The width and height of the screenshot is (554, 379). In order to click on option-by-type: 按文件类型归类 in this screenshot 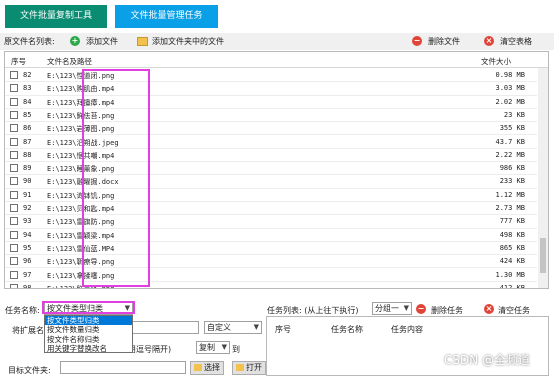, I will do `click(88, 321)`.